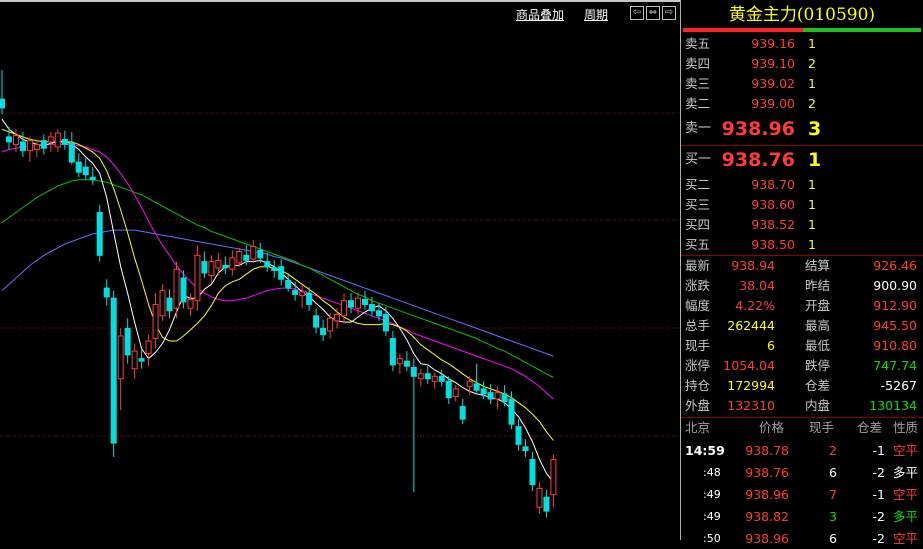 This screenshot has height=549, width=923. I want to click on quote-value: 130134, so click(893, 405).